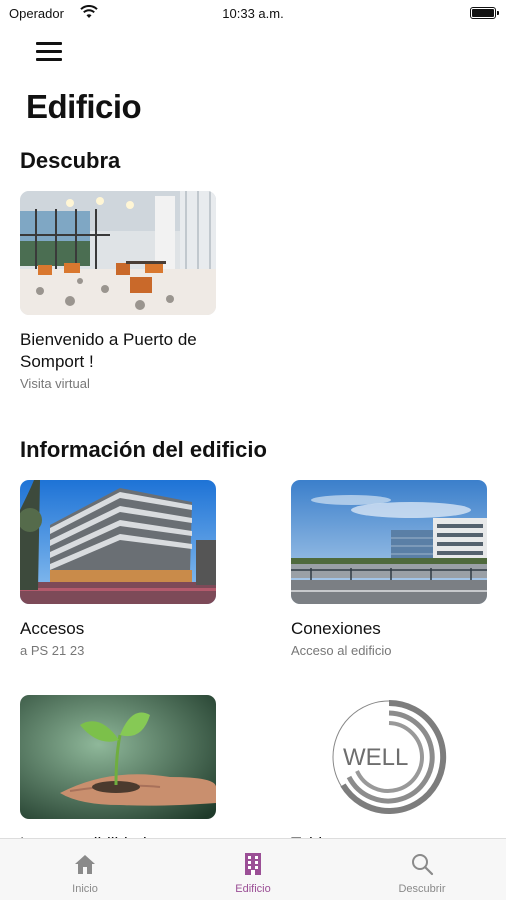 This screenshot has height=900, width=506. I want to click on accesos-photo, so click(118, 542).